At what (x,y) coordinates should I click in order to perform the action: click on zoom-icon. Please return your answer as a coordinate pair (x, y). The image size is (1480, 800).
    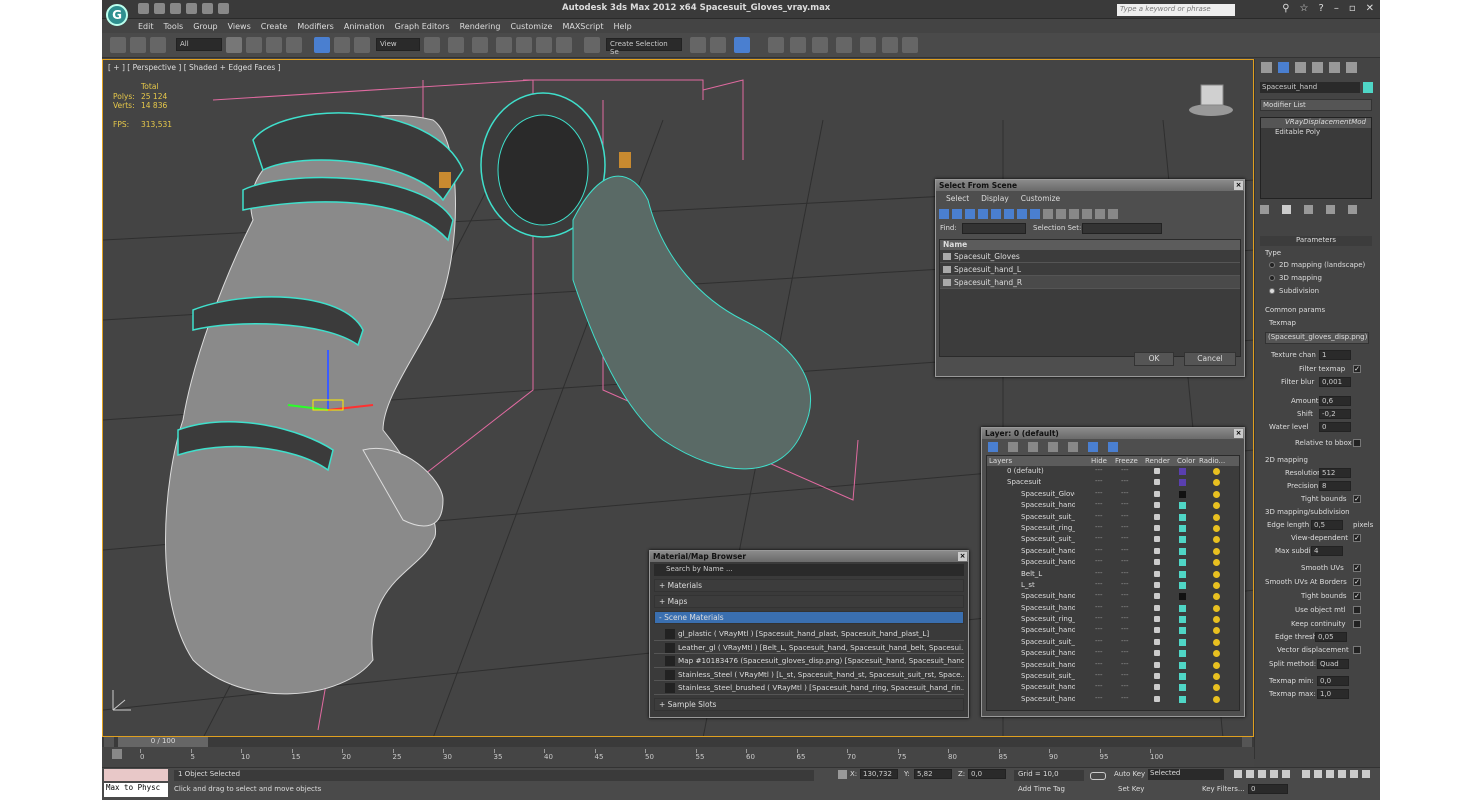
    Looking at the image, I should click on (1306, 774).